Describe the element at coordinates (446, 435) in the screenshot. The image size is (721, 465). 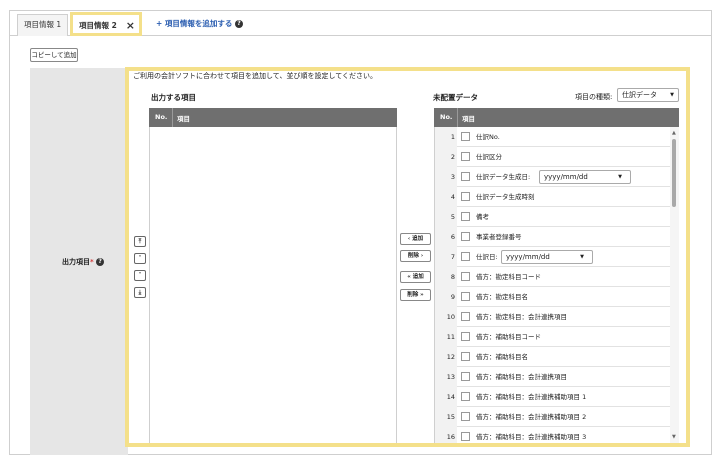
I see `row-number: 16` at that location.